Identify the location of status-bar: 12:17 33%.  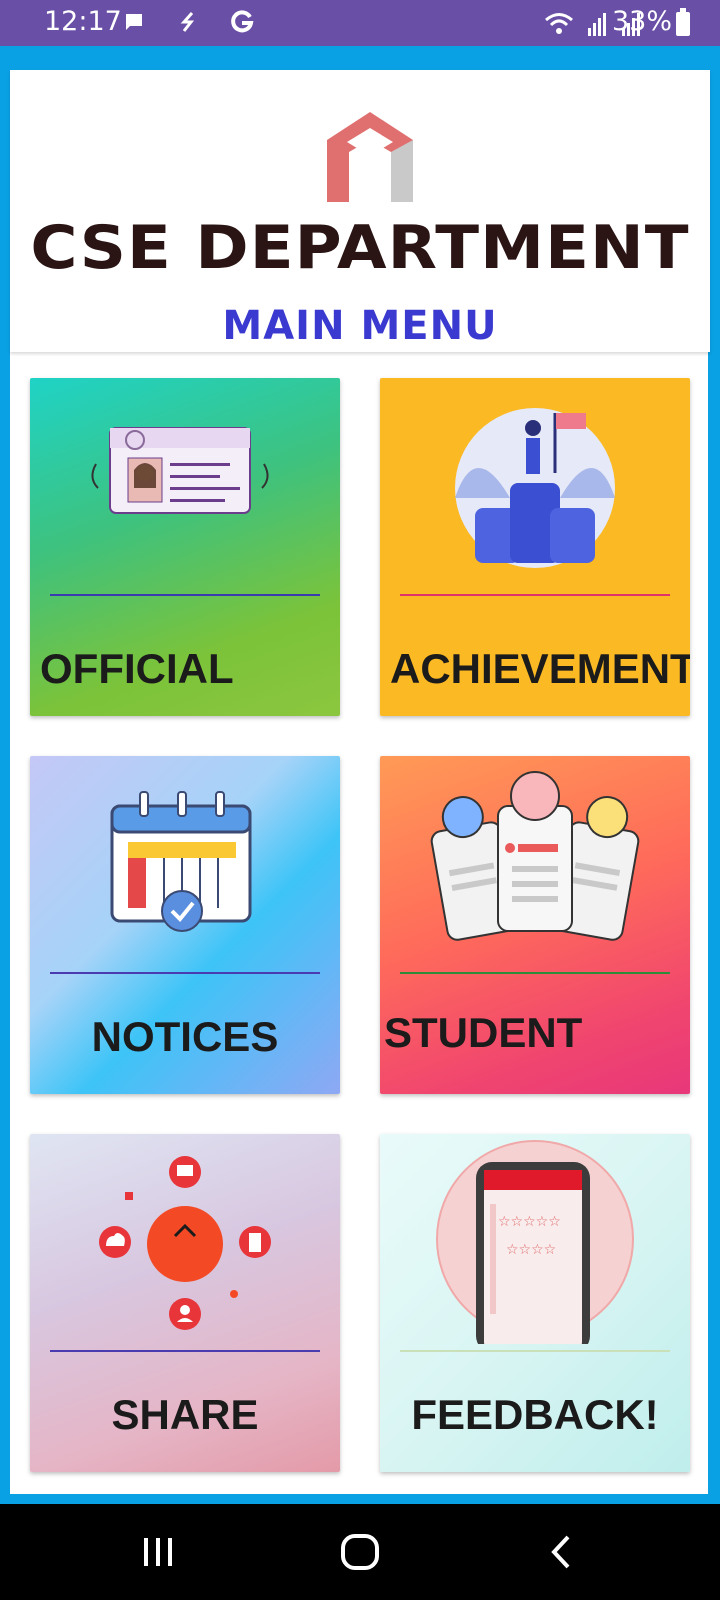
(360, 23).